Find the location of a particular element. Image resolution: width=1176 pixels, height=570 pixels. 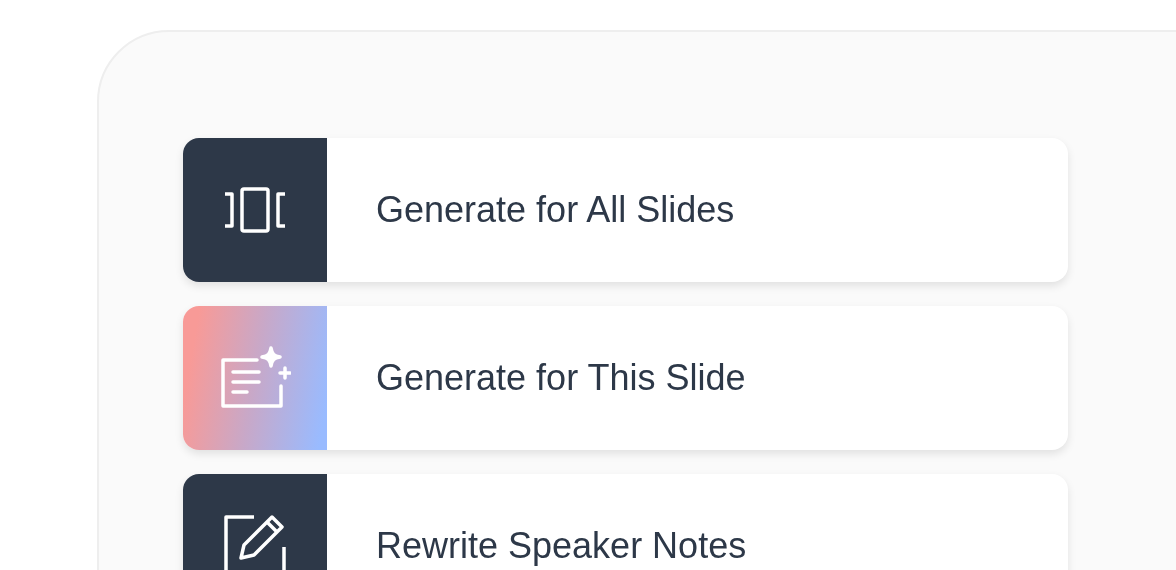

edit-icon is located at coordinates (255, 541).